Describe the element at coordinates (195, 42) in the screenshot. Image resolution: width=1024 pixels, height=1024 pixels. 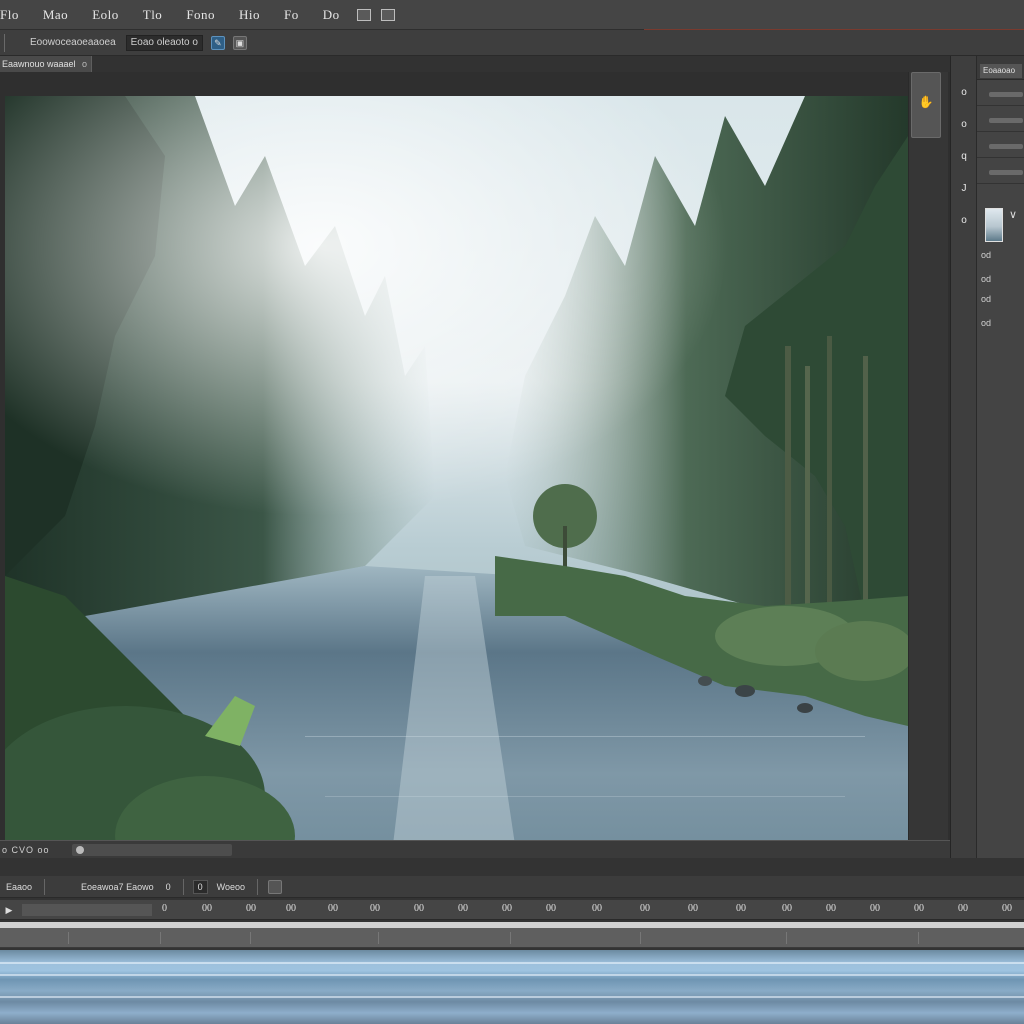
I see `options-field-caret: o` at that location.